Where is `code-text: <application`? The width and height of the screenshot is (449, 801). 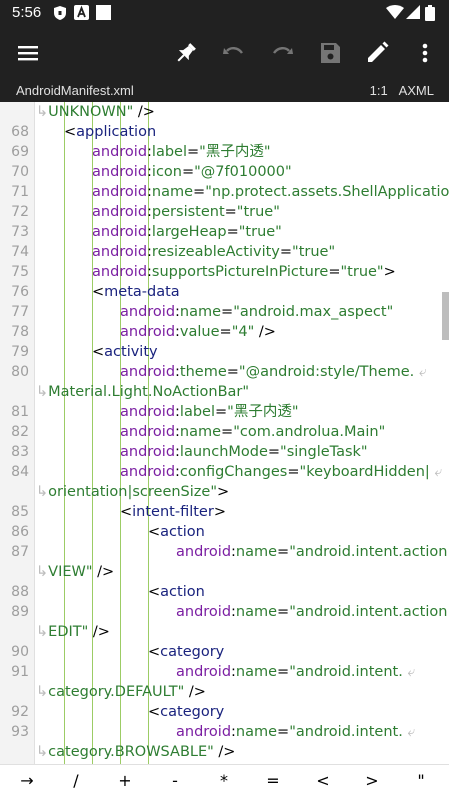
code-text: <application is located at coordinates (110, 132).